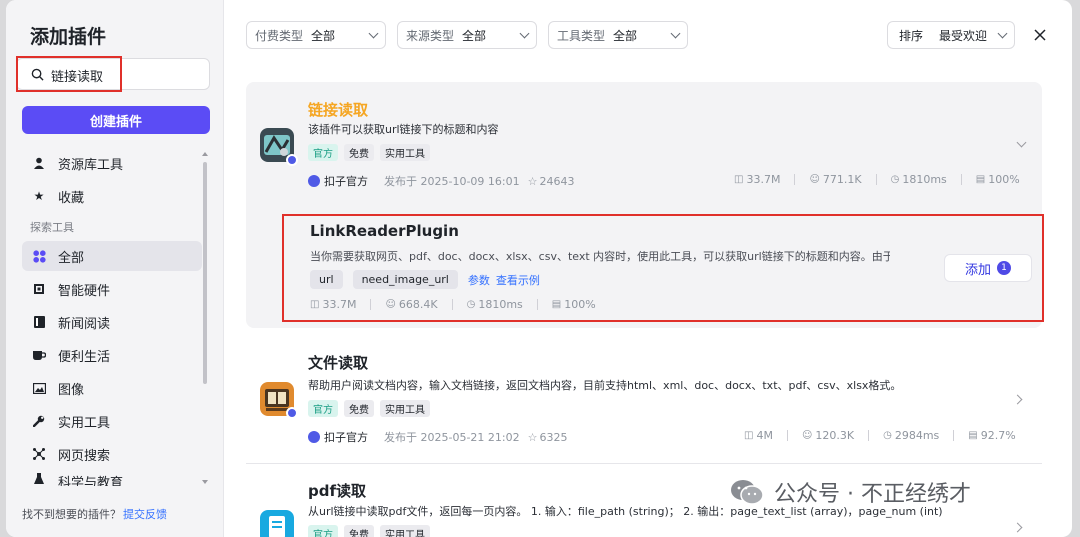 Image resolution: width=1080 pixels, height=537 pixels. Describe the element at coordinates (452, 181) in the screenshot. I see `publish-date: 发布于 2025-10-09 16:01` at that location.